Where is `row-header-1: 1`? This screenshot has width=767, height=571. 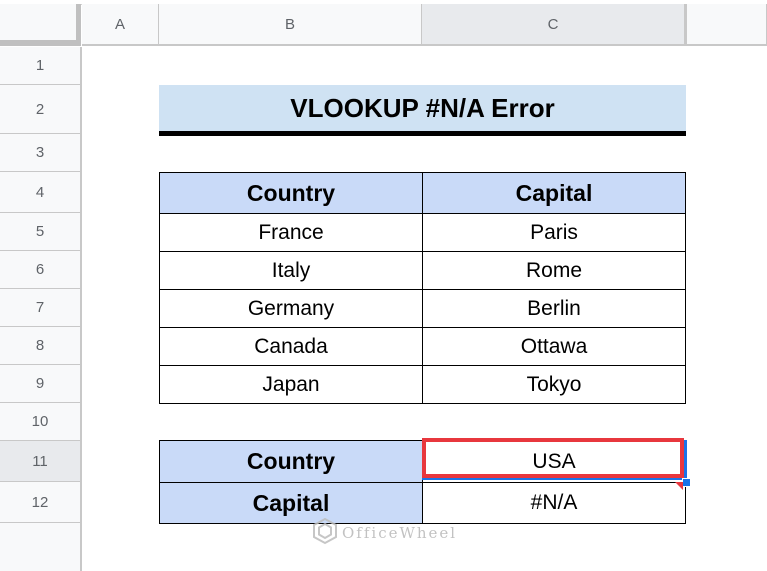 row-header-1: 1 is located at coordinates (41, 66).